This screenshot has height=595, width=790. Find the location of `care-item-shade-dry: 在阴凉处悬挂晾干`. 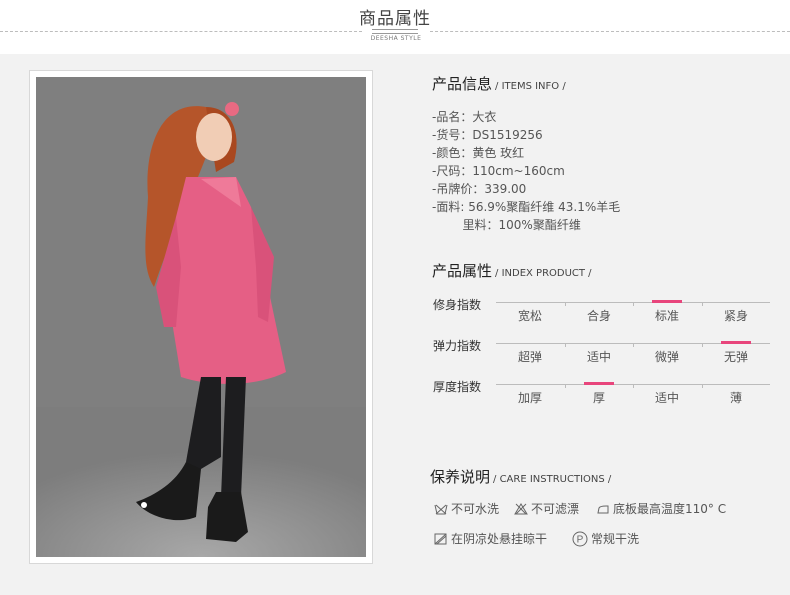

care-item-shade-dry: 在阴凉处悬挂晾干 is located at coordinates (490, 538).